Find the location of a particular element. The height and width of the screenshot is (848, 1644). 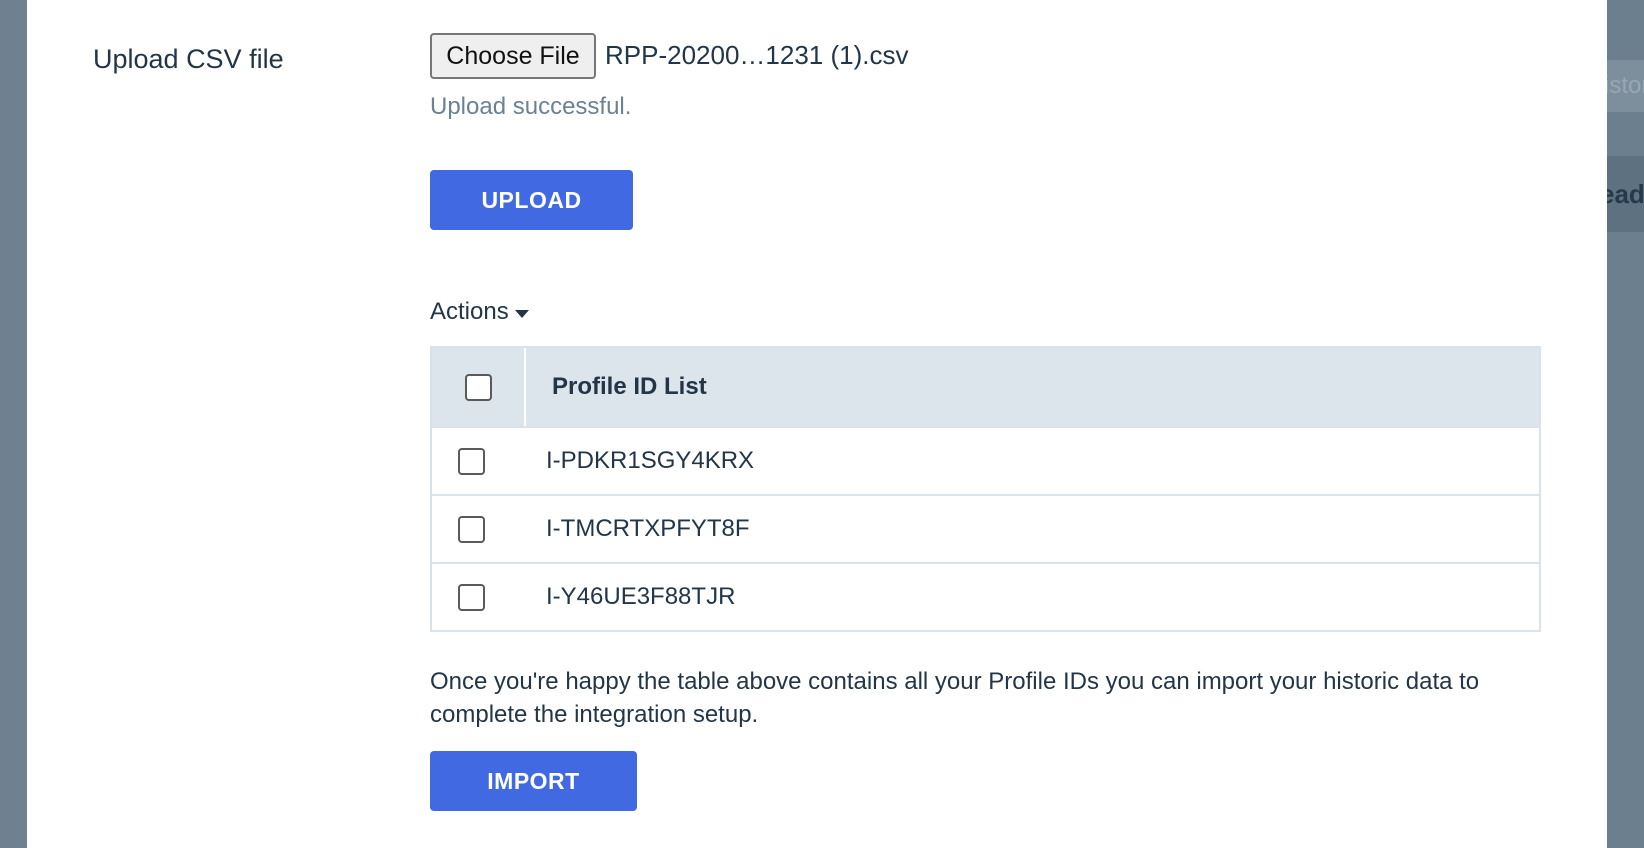

upload-csv-label: Upload CSV file is located at coordinates (188, 59).